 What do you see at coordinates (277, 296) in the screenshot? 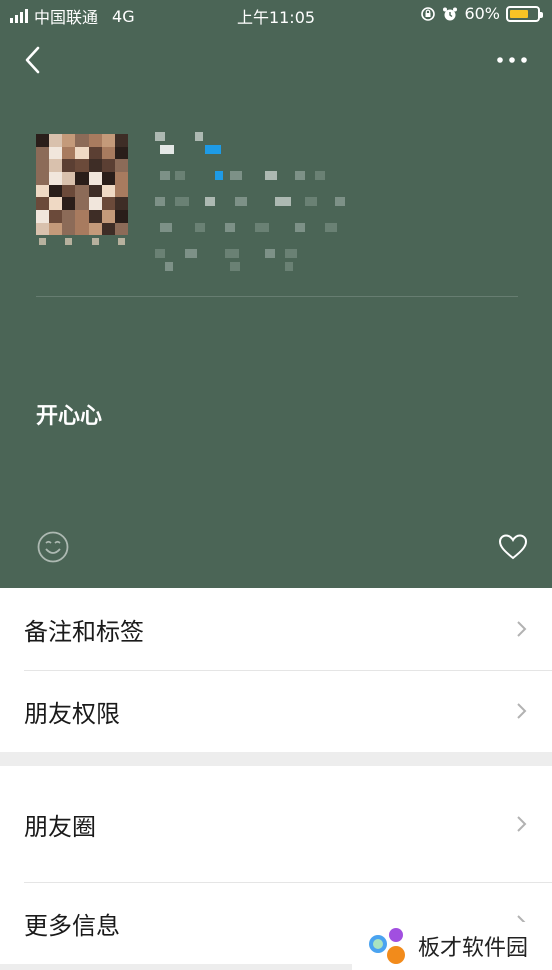
I see `header-divider` at bounding box center [277, 296].